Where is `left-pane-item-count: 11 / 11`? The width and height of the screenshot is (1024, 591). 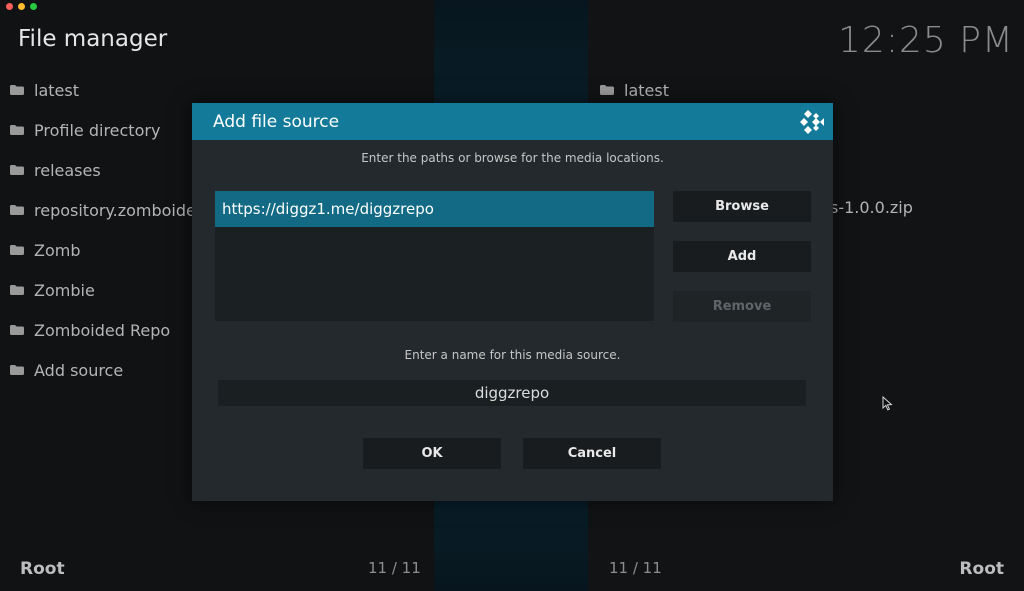 left-pane-item-count: 11 / 11 is located at coordinates (394, 568).